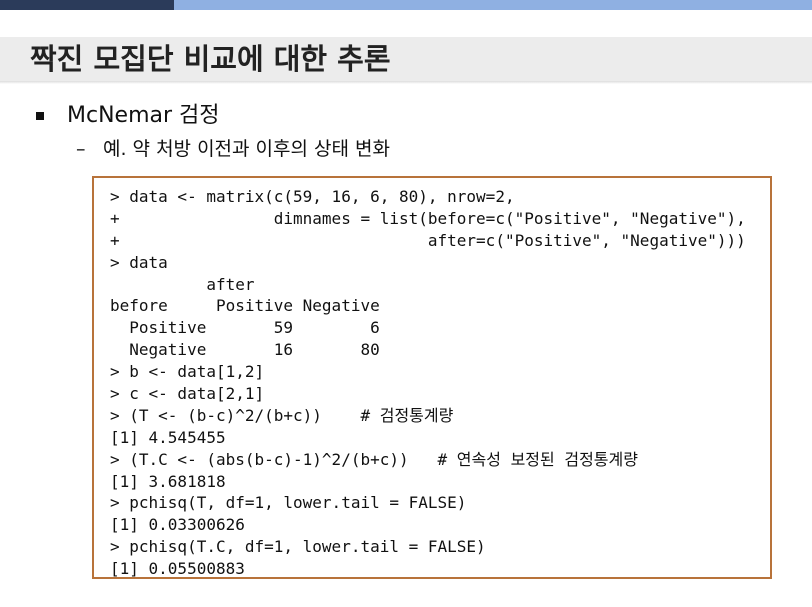 Image resolution: width=812 pixels, height=607 pixels. What do you see at coordinates (428, 240) in the screenshot?
I see `code-line: + after=c("Positive", "Negative")))` at bounding box center [428, 240].